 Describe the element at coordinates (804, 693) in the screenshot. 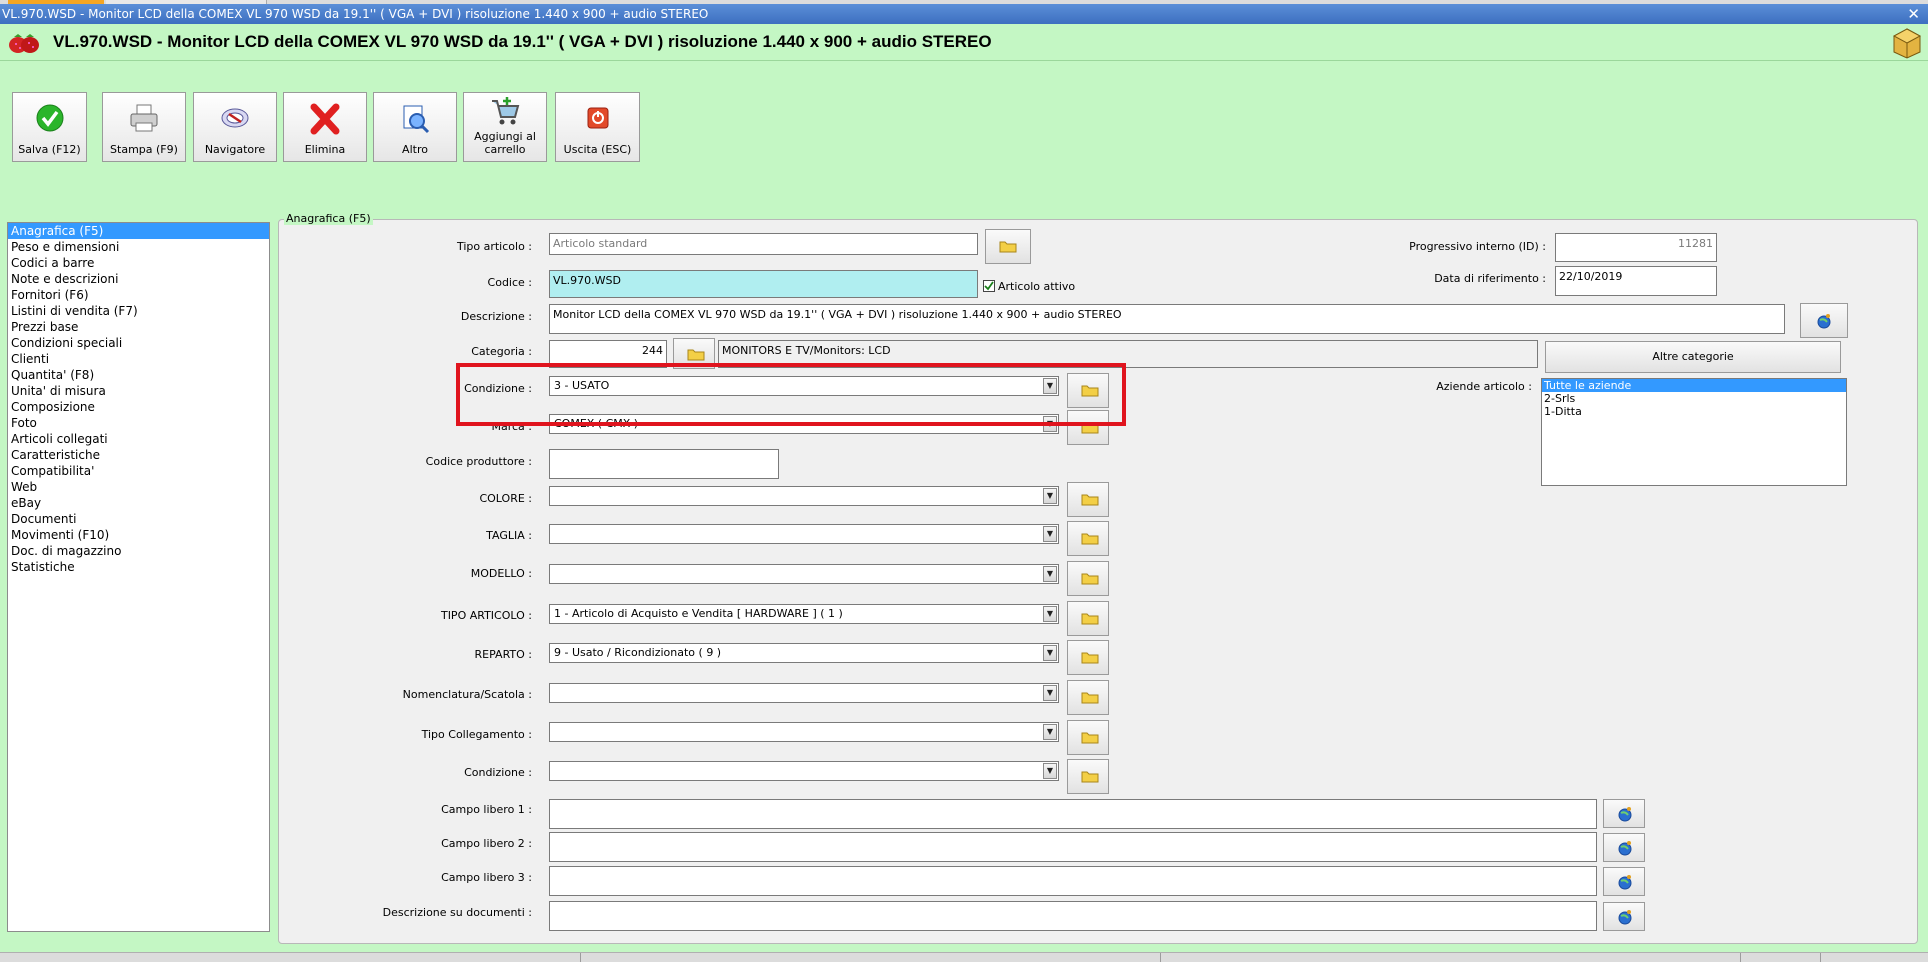

I see `nomenclatura-select: ▼` at that location.